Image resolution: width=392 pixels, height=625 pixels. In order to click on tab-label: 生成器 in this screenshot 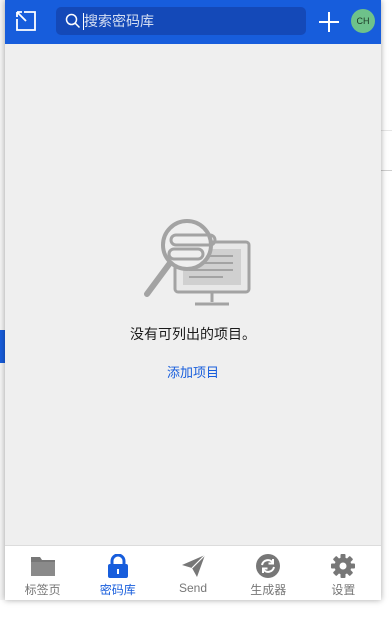, I will do `click(268, 590)`.